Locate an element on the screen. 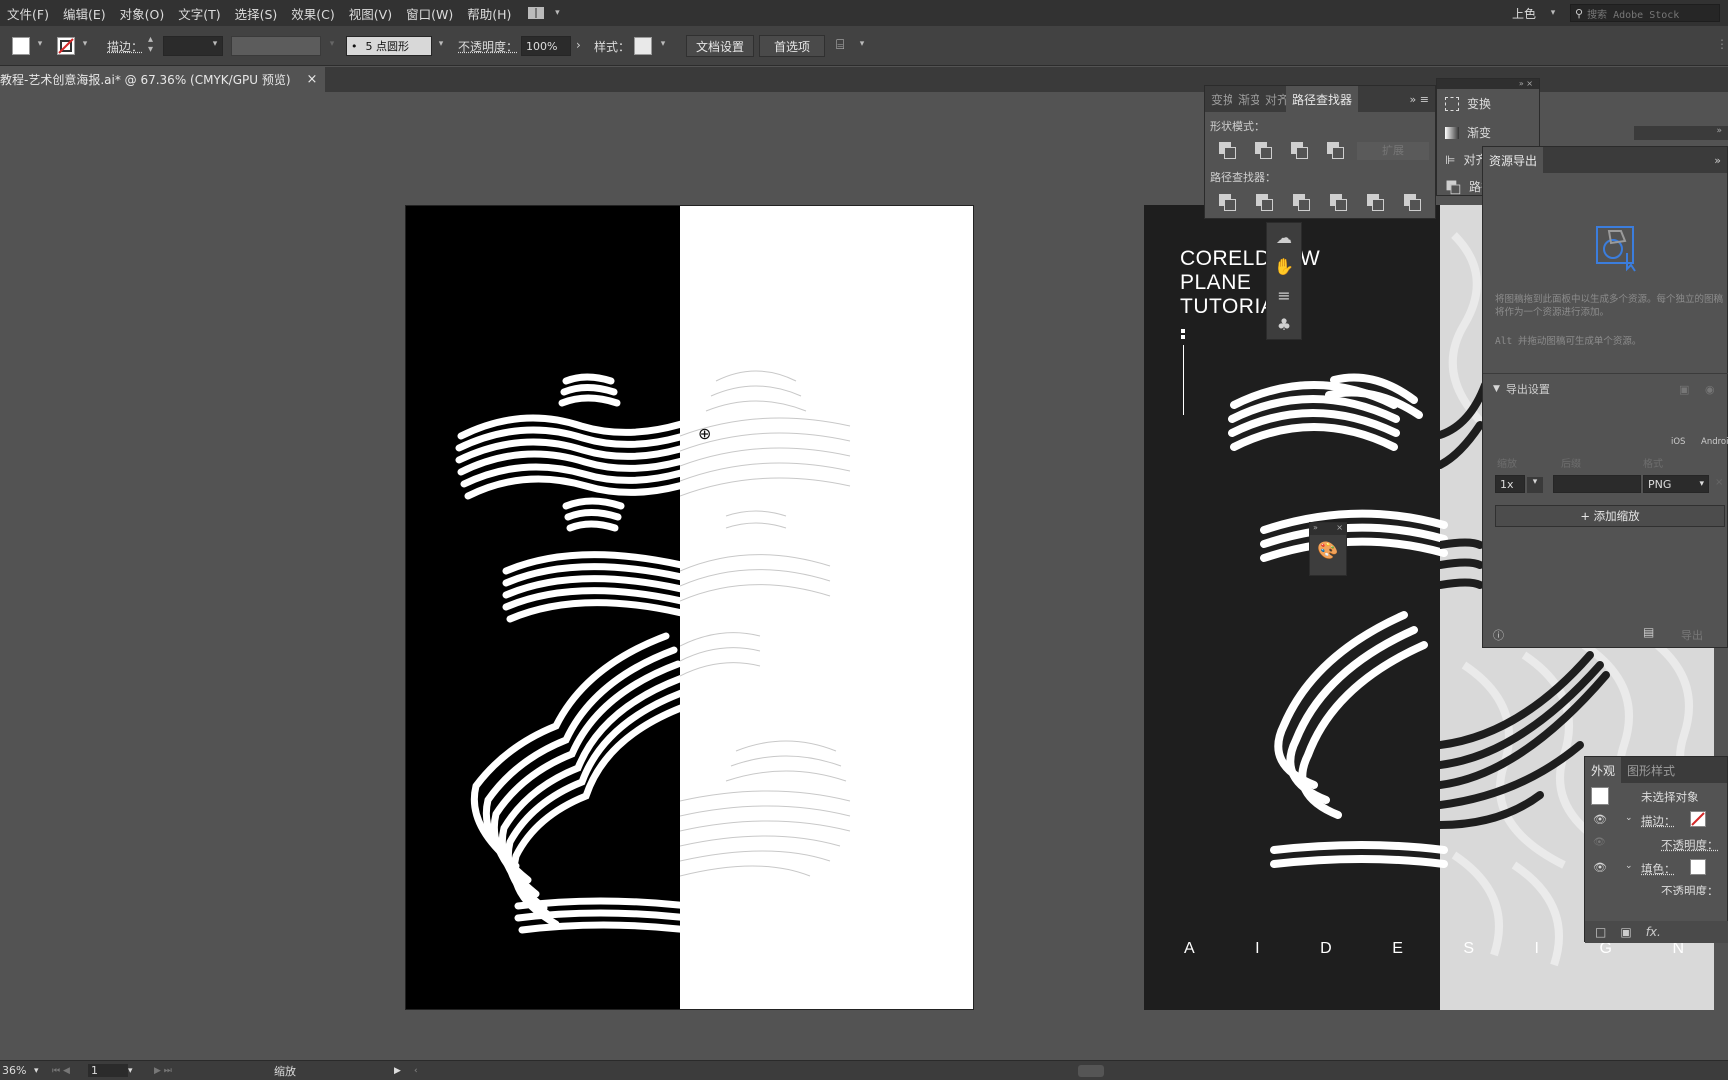 The height and width of the screenshot is (1080, 1728). dock-item-gradient: 渐变 is located at coordinates (1488, 126).